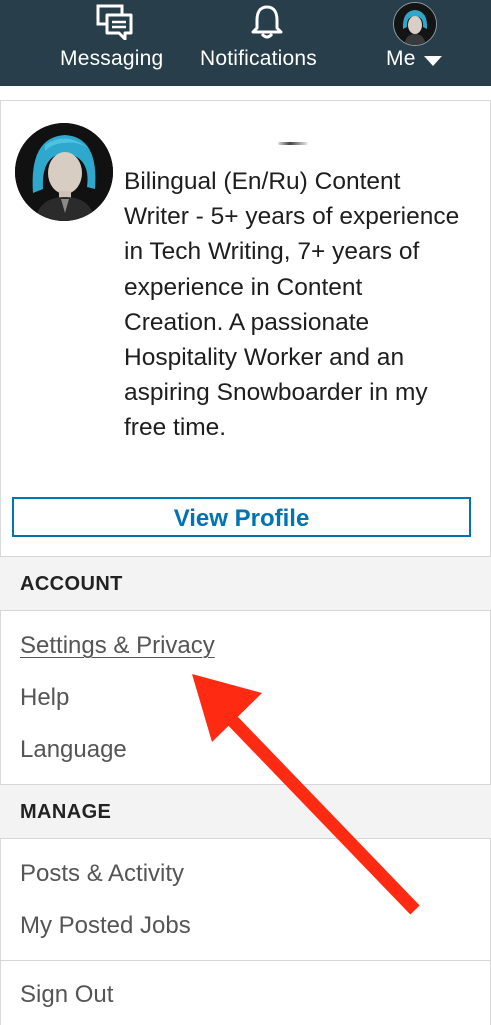 The image size is (491, 1025). What do you see at coordinates (293, 143) in the screenshot?
I see `profile-name-redacted` at bounding box center [293, 143].